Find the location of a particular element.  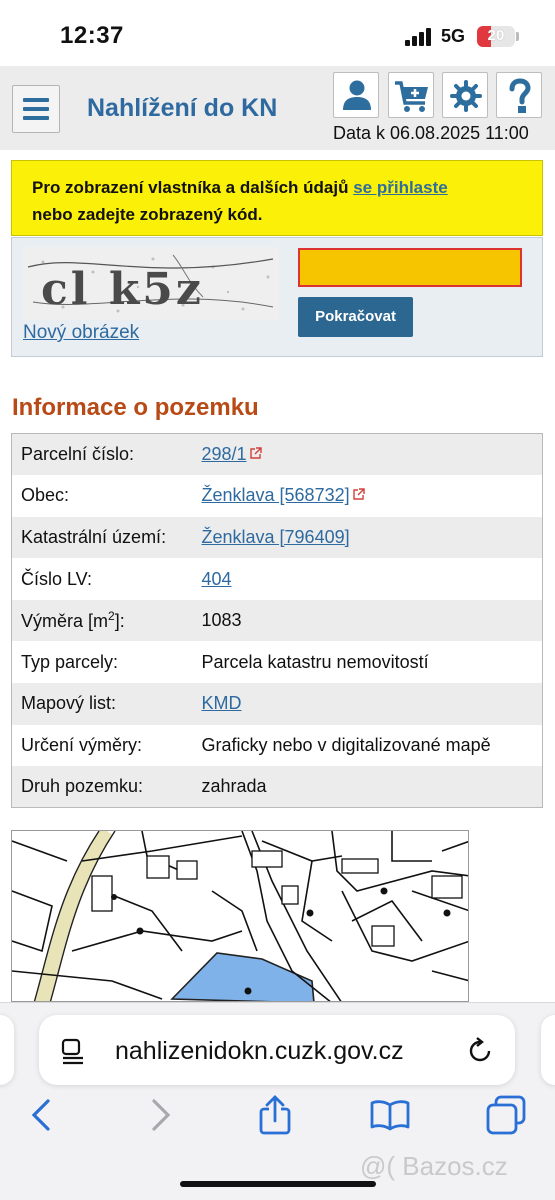

back-icon is located at coordinates (42, 1115).